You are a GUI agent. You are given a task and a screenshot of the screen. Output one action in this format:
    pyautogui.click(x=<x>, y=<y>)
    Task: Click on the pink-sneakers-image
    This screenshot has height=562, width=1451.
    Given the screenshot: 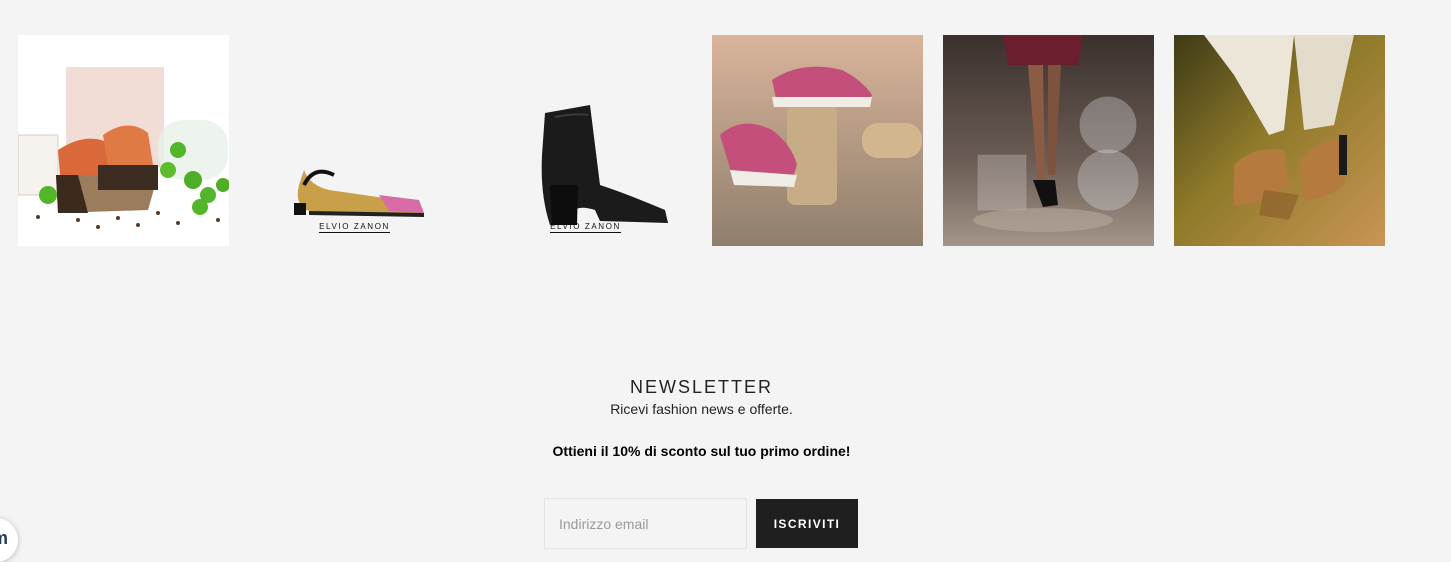 What is the action you would take?
    pyautogui.click(x=817, y=140)
    